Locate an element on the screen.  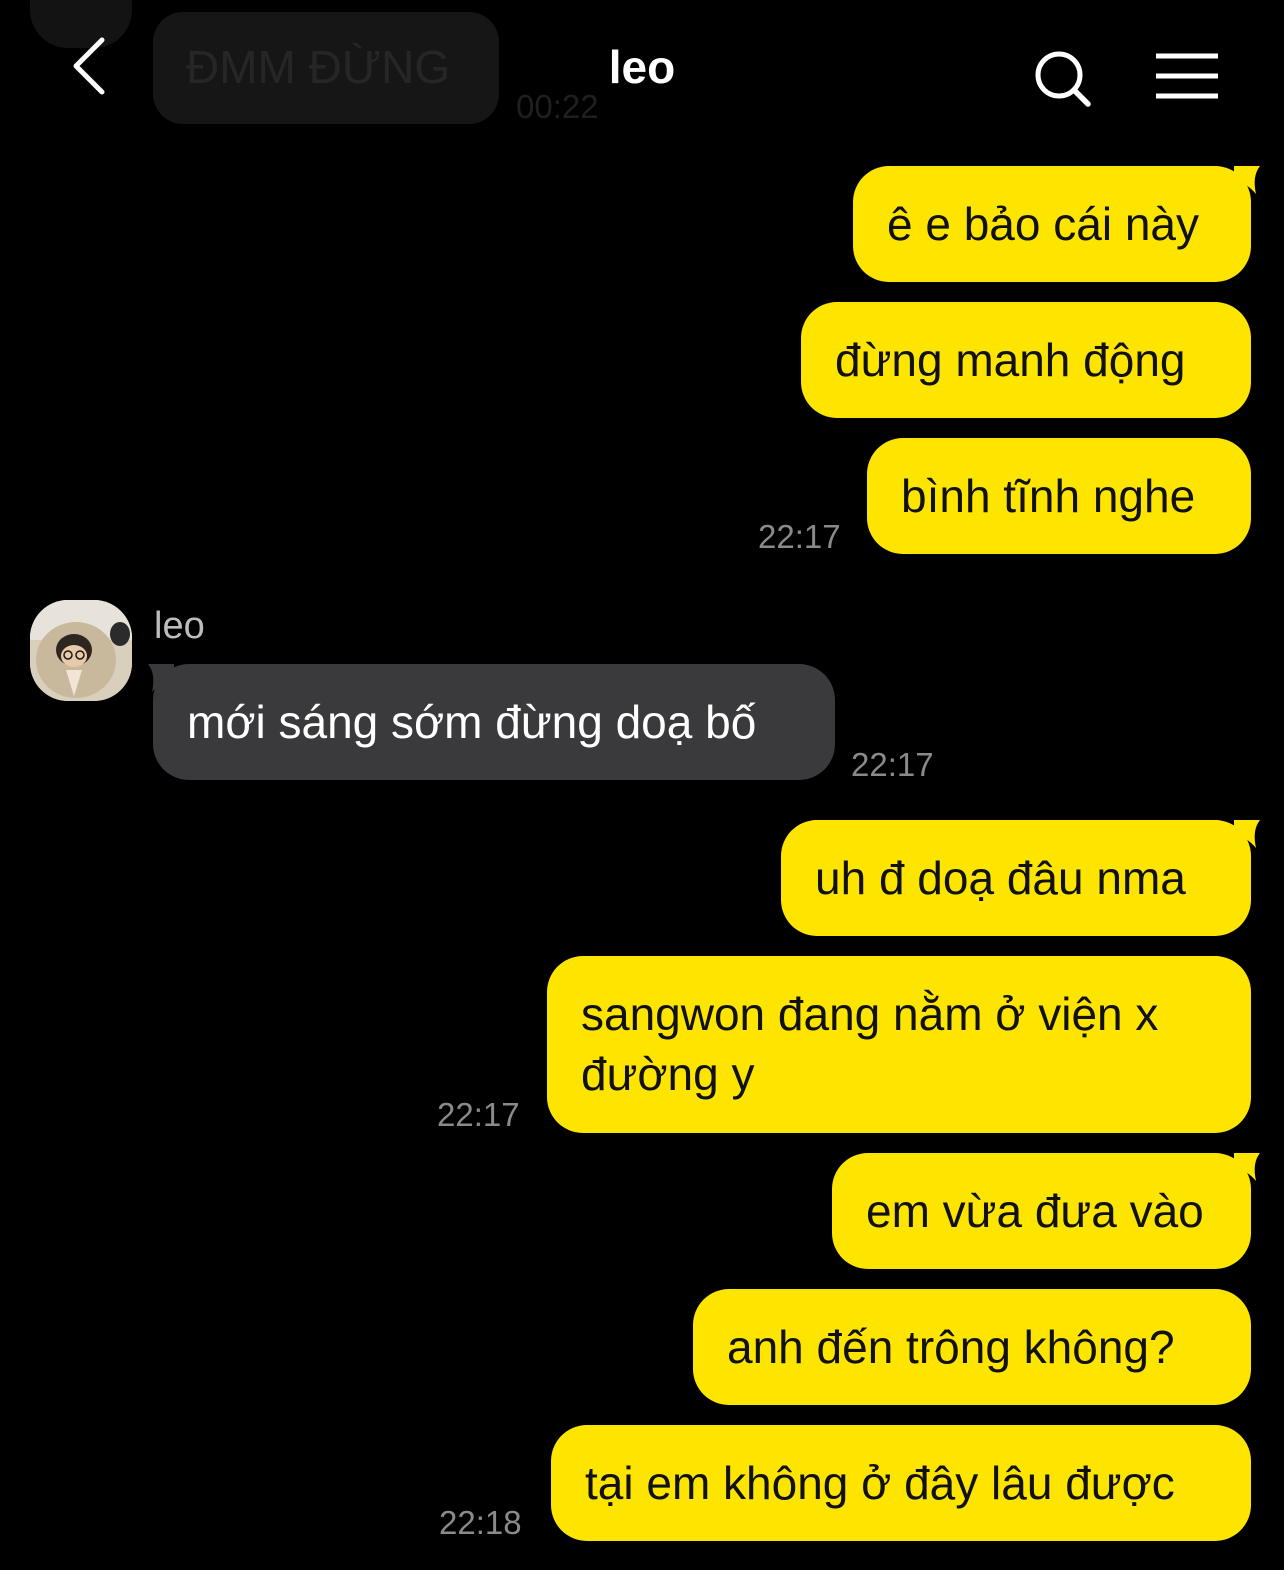
message-text: bình tĩnh nghe is located at coordinates (1048, 496).